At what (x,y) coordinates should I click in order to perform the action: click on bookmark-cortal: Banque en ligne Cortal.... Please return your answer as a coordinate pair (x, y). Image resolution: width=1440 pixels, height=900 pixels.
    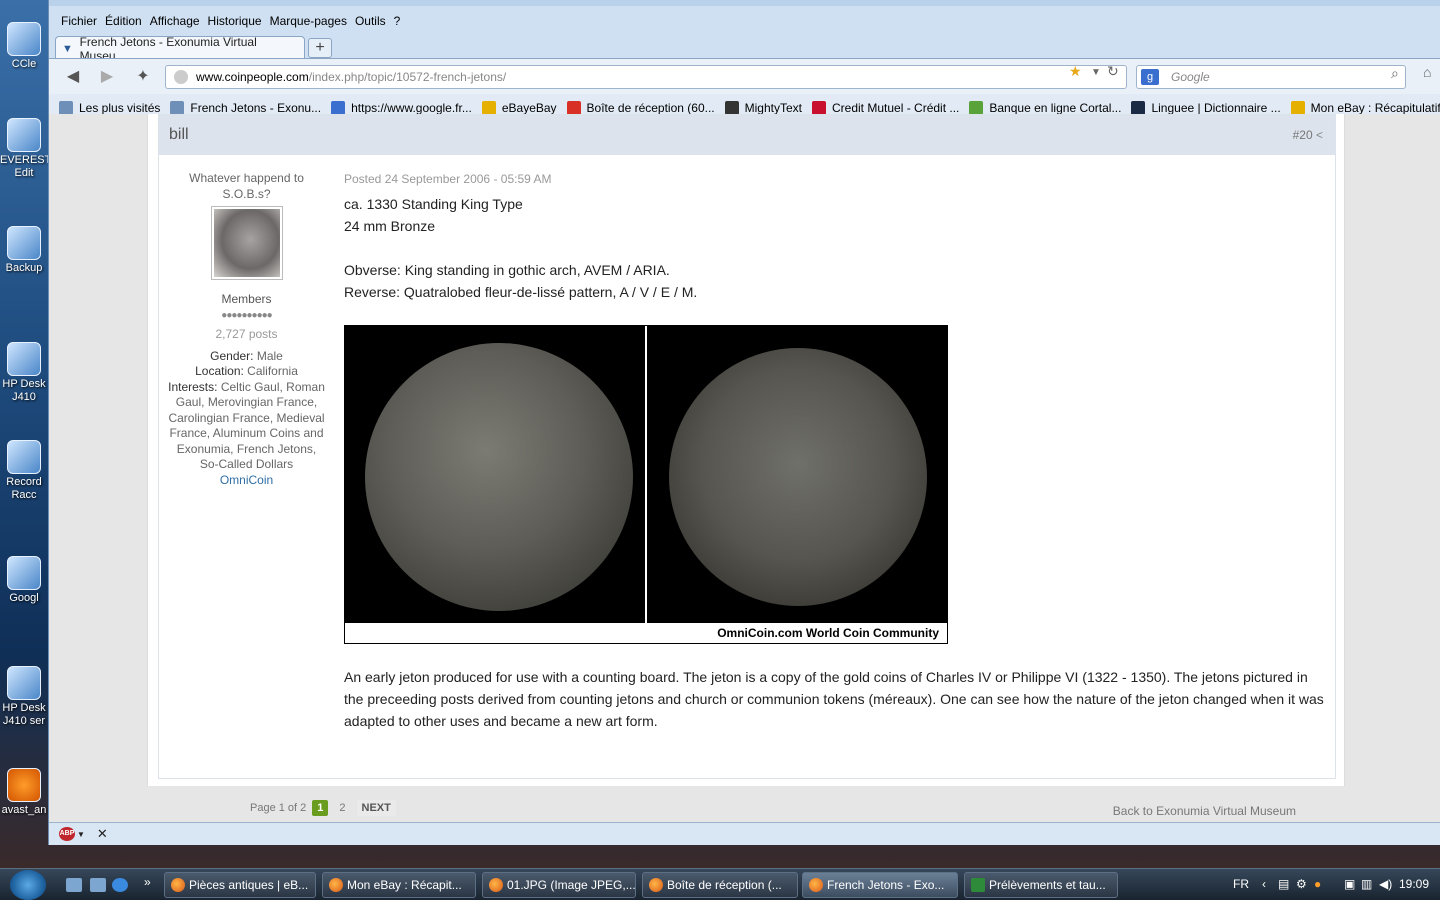
    Looking at the image, I should click on (1045, 108).